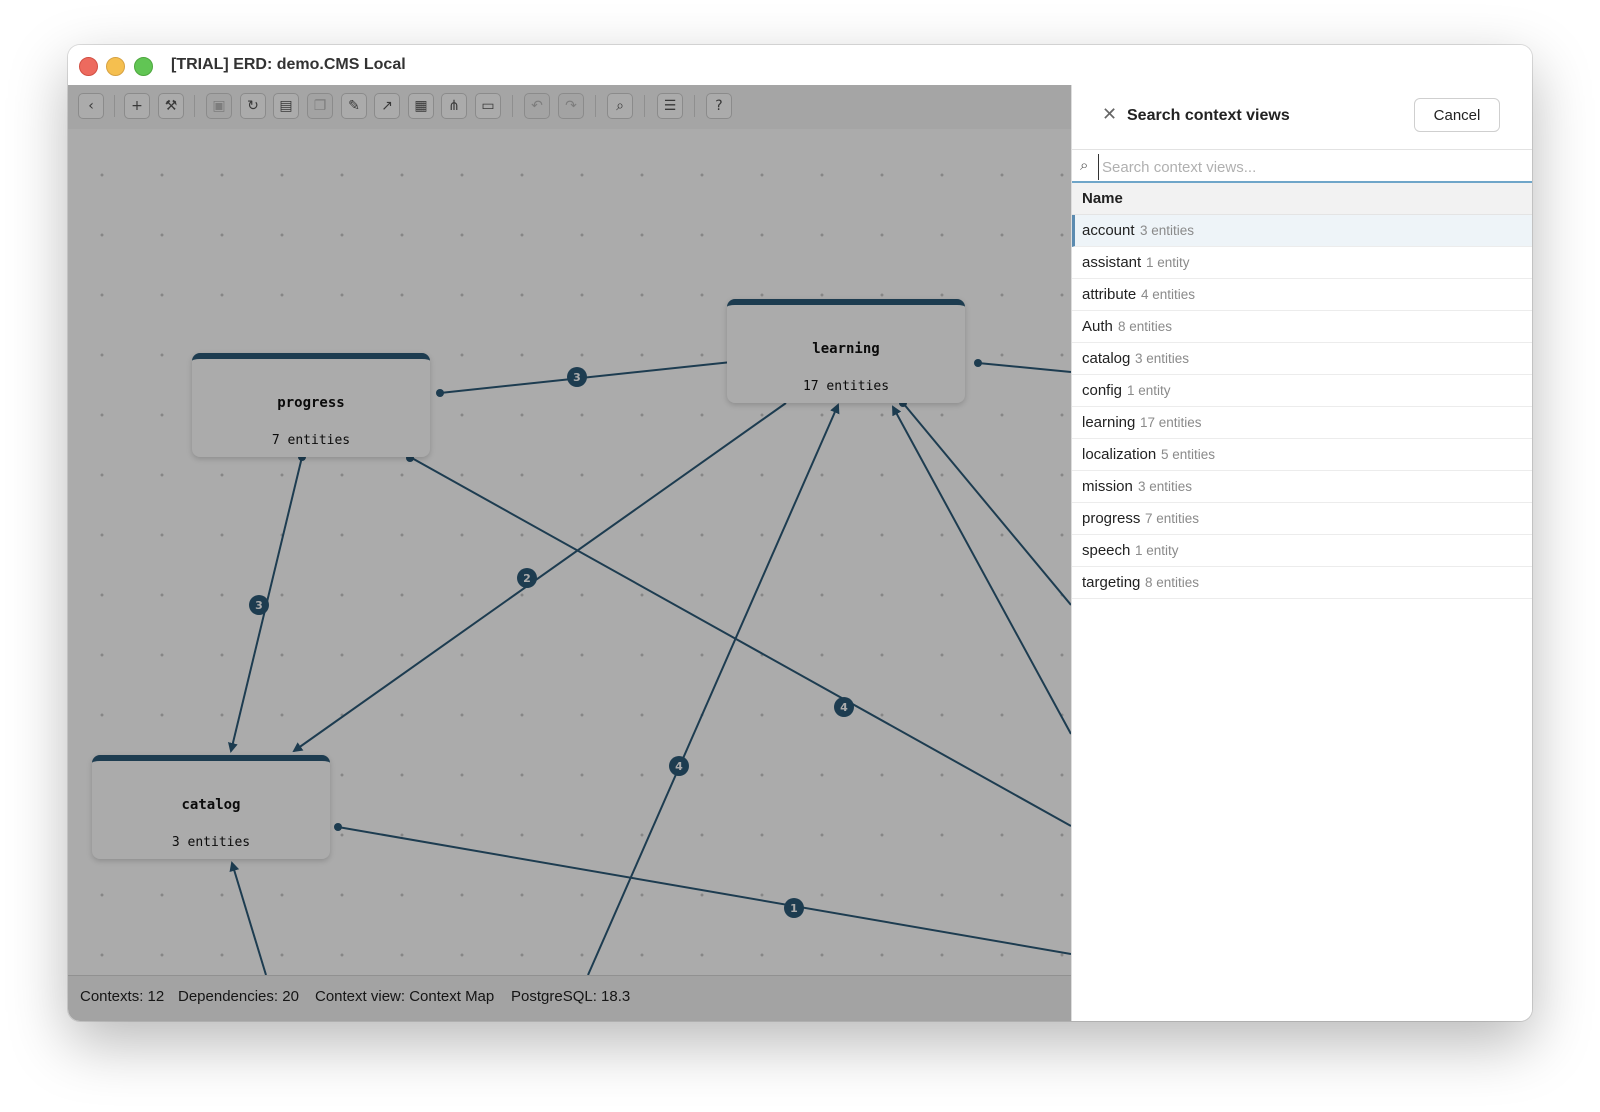  Describe the element at coordinates (1111, 582) in the screenshot. I see `list-item-name: targeting` at that location.